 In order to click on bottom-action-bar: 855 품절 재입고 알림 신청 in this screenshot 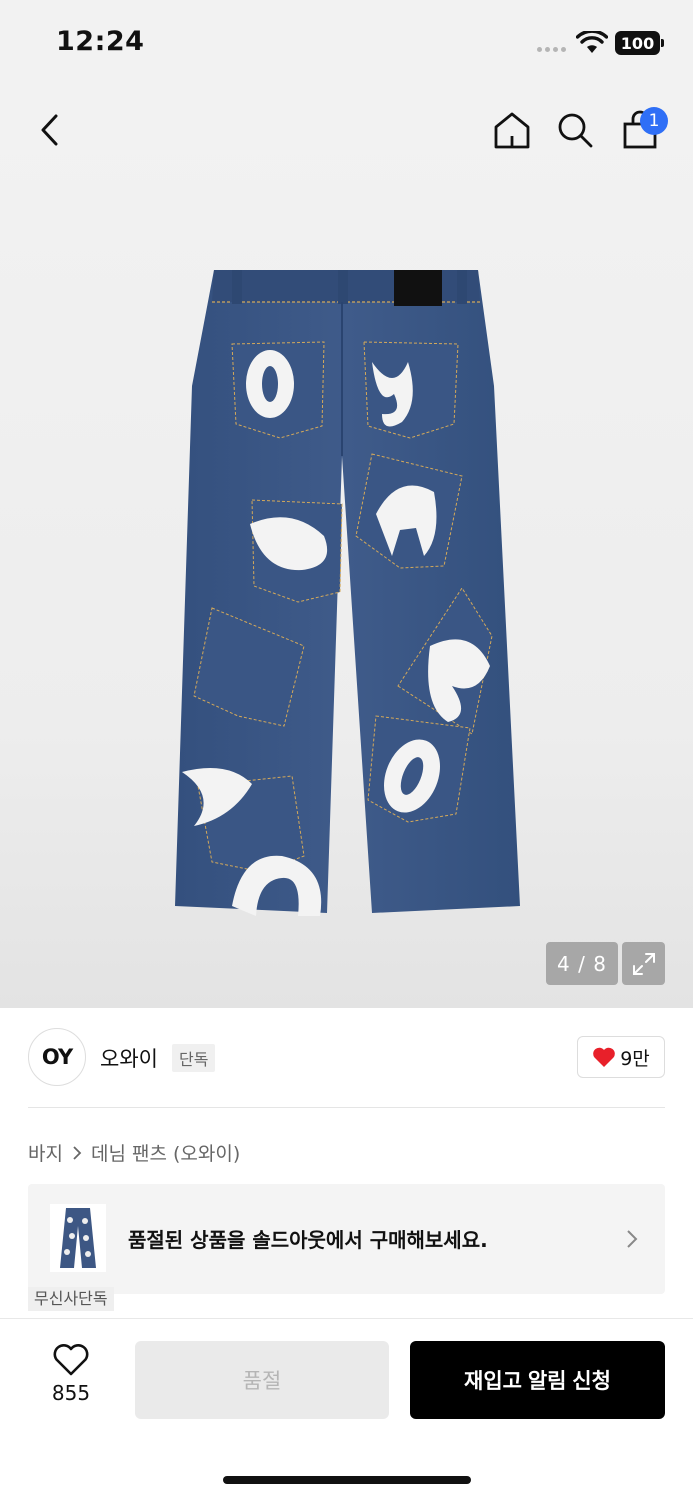, I will do `click(346, 1409)`.